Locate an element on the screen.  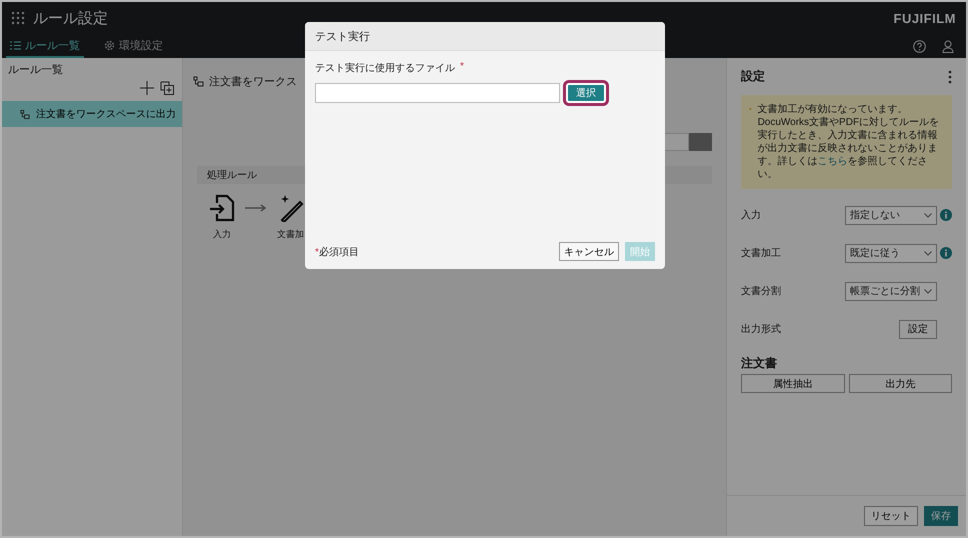
rule-list-item: 注文書をワークスペースに出力 is located at coordinates (92, 114).